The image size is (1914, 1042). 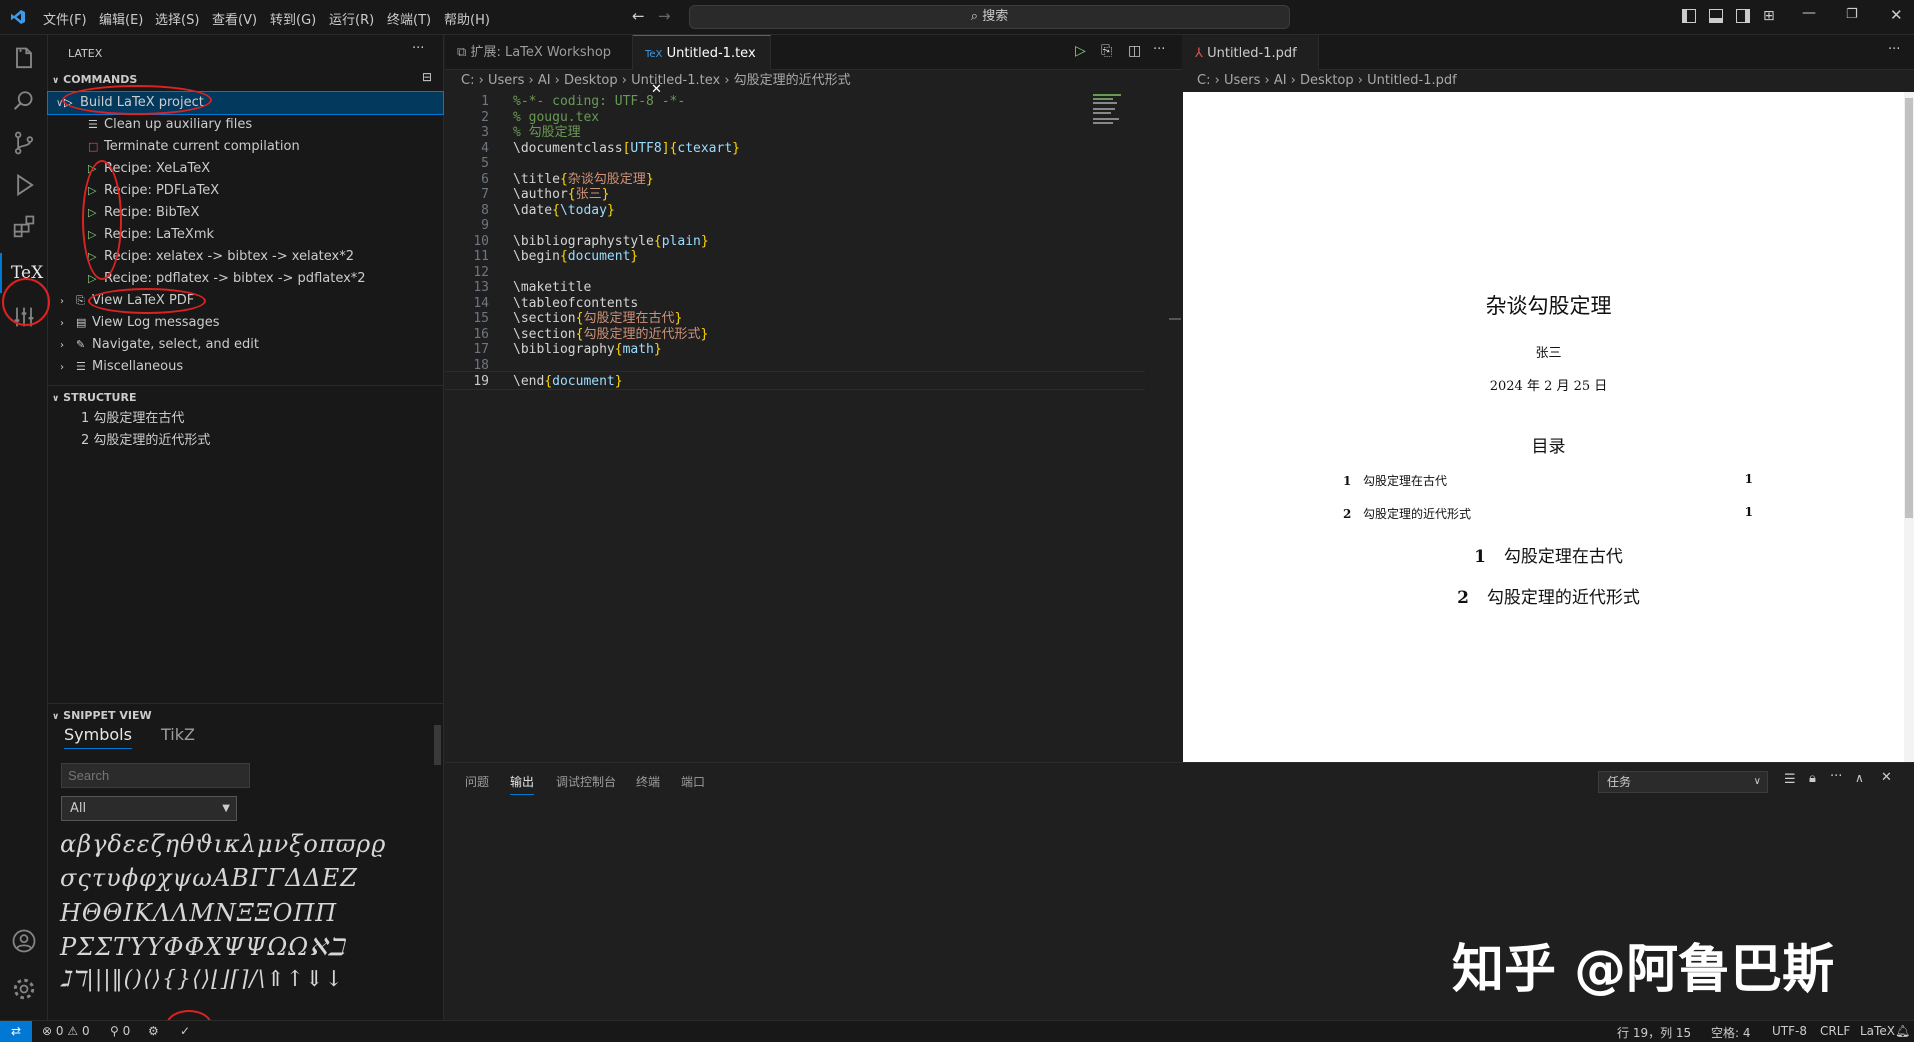 What do you see at coordinates (66, 1031) in the screenshot?
I see `problems-status: ⊗ 0 ⚠ 0` at bounding box center [66, 1031].